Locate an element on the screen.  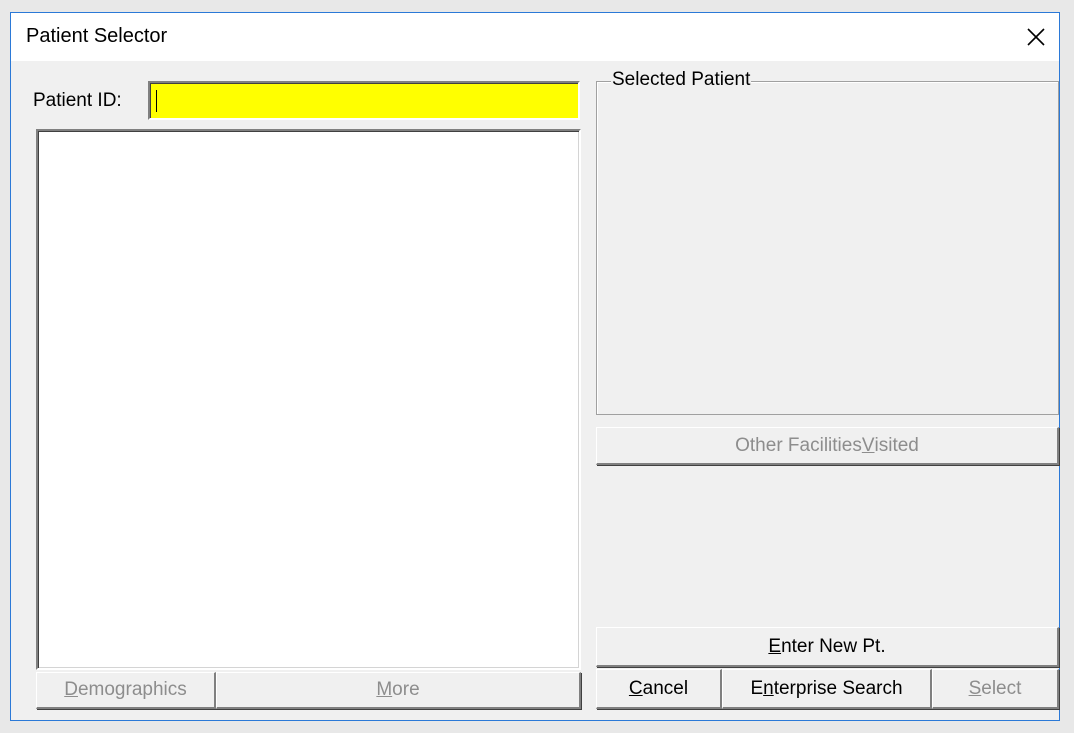
more-label-post: ore is located at coordinates (406, 689).